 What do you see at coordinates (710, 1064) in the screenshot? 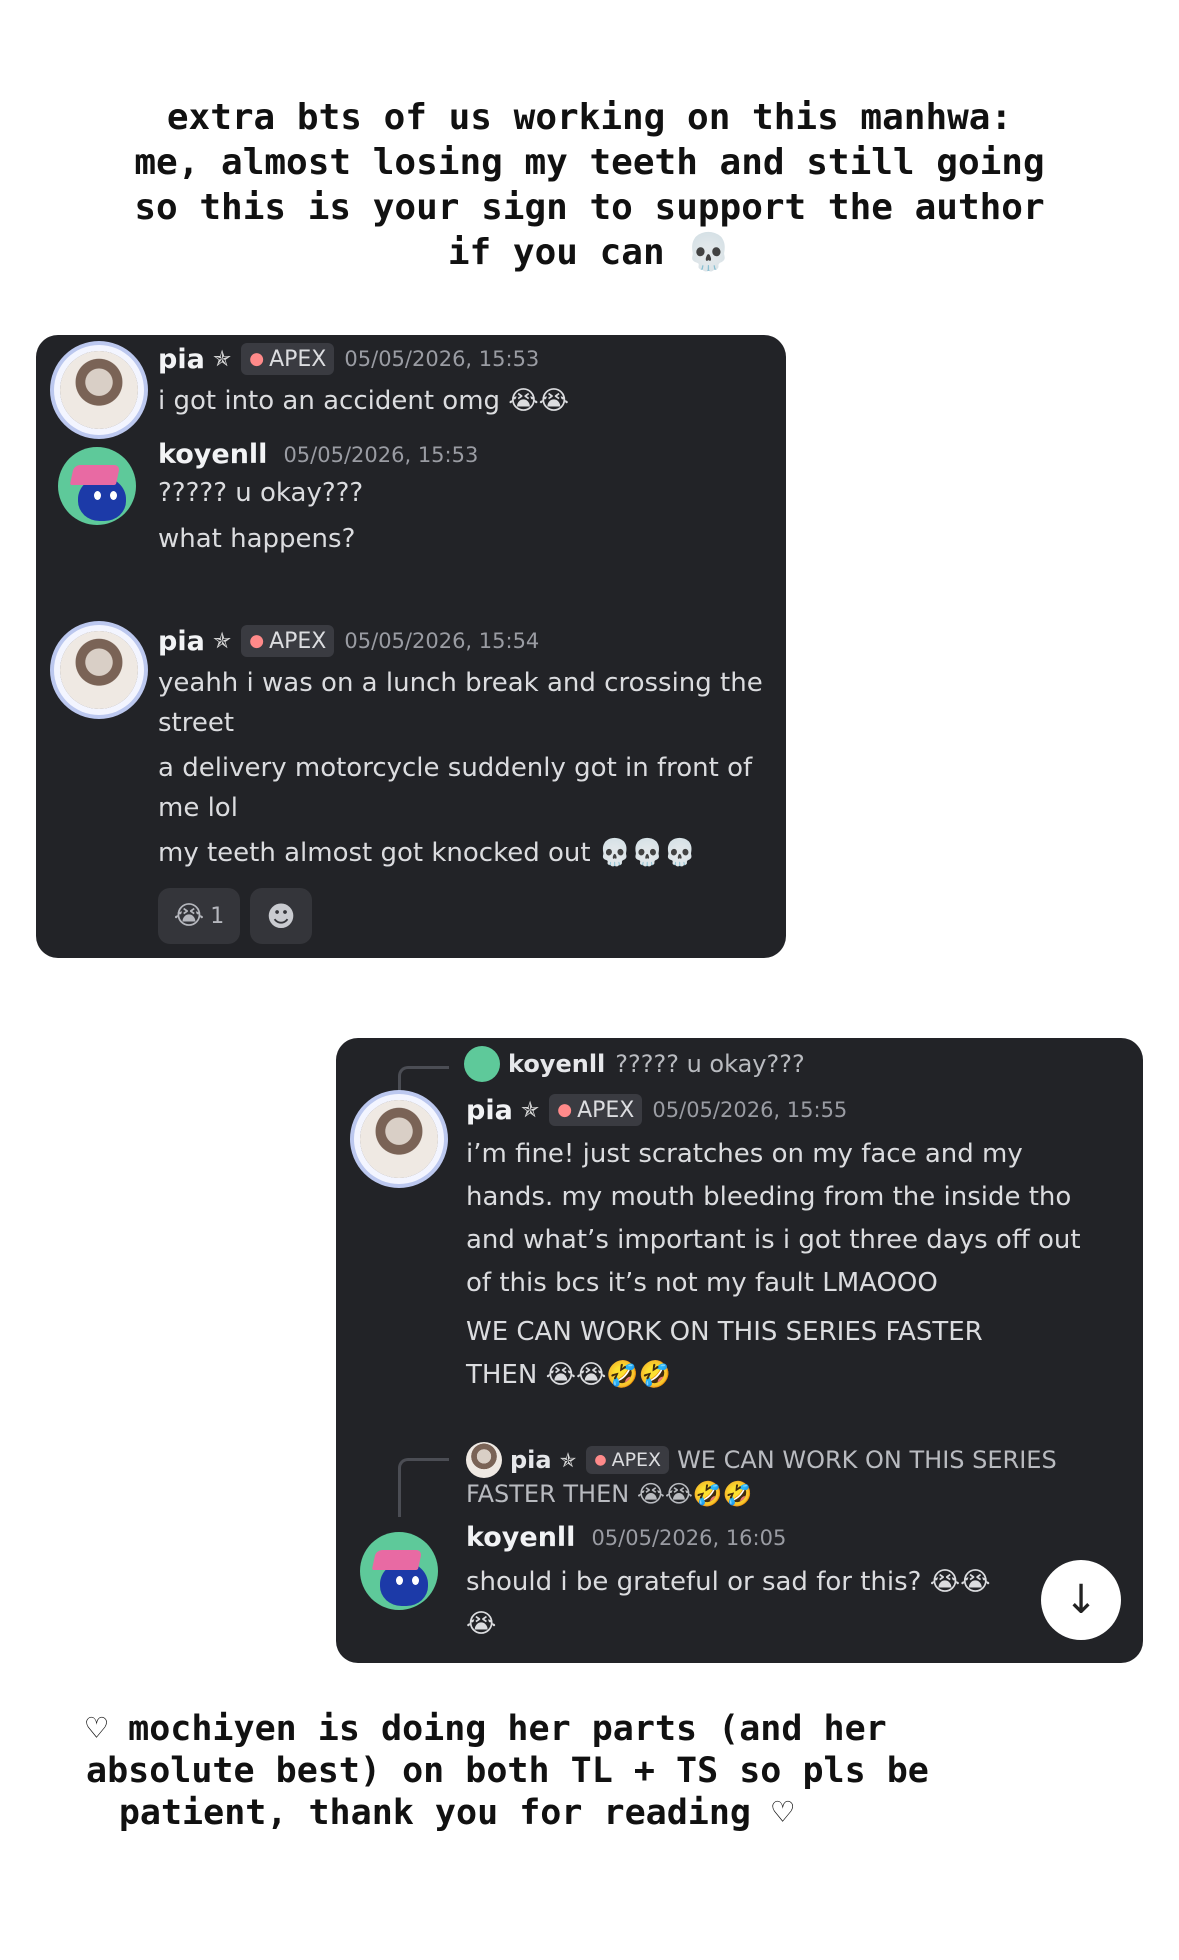
I see `reply-text: ????? u okay???` at bounding box center [710, 1064].